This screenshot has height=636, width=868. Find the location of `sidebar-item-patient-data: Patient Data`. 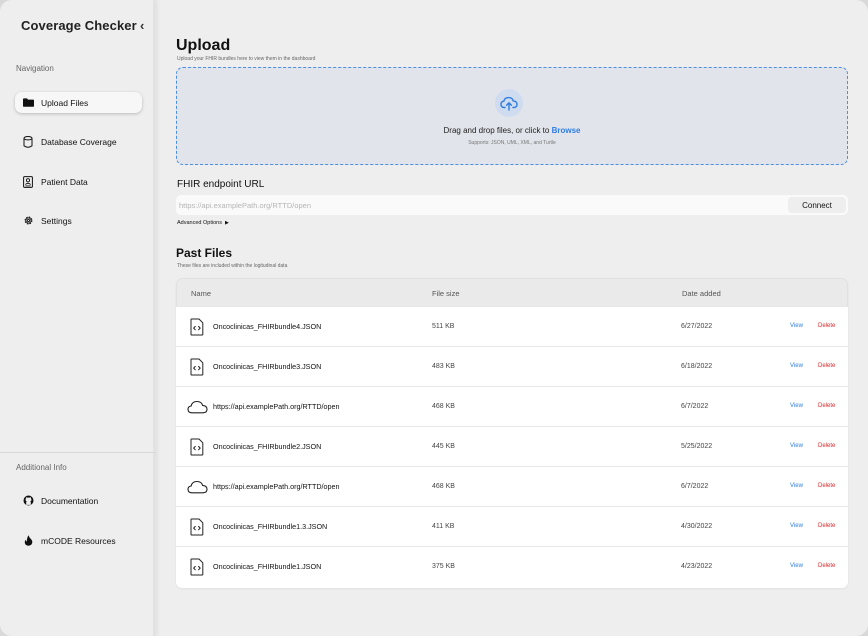

sidebar-item-patient-data: Patient Data is located at coordinates (78, 181).